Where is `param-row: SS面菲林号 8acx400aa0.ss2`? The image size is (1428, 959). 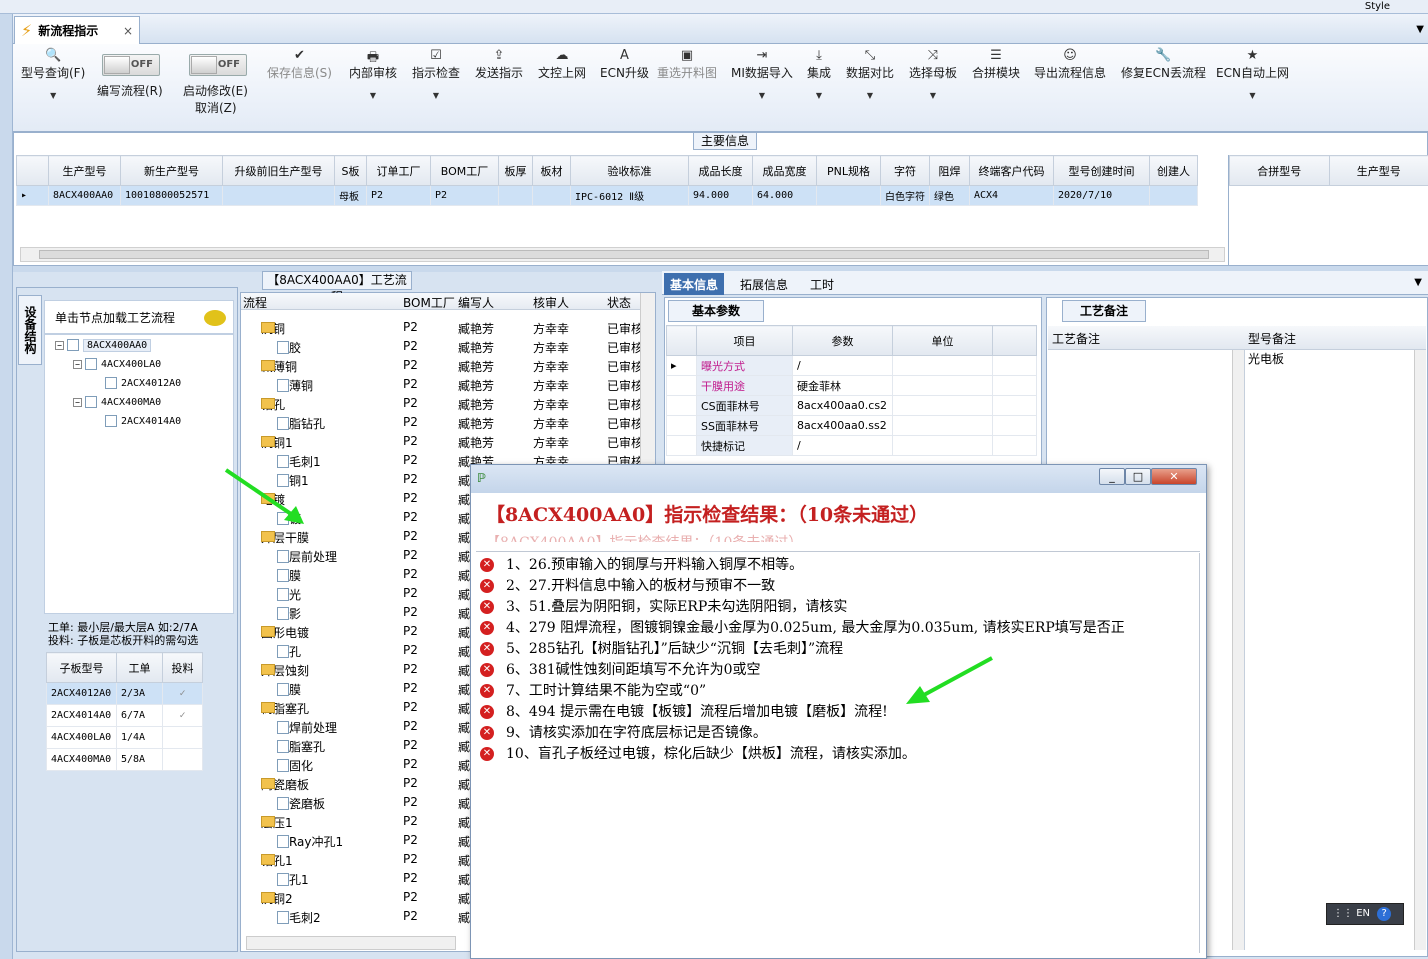 param-row: SS面菲林号 8acx400aa0.ss2 is located at coordinates (851, 425).